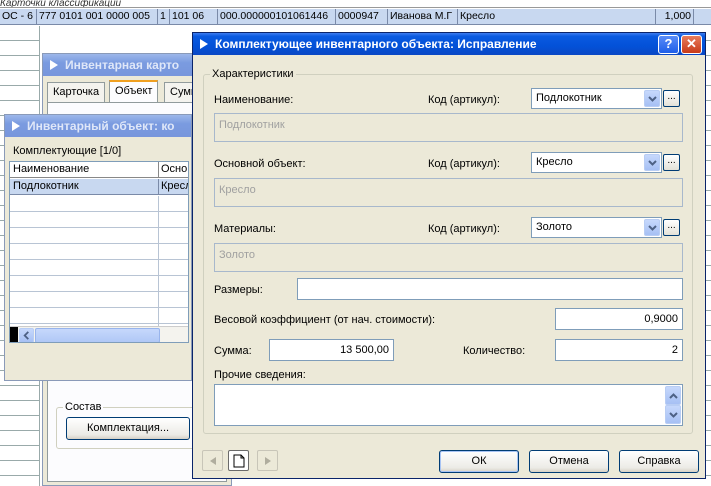  What do you see at coordinates (122, 65) in the screenshot?
I see `window-title: Инвентарная карто` at bounding box center [122, 65].